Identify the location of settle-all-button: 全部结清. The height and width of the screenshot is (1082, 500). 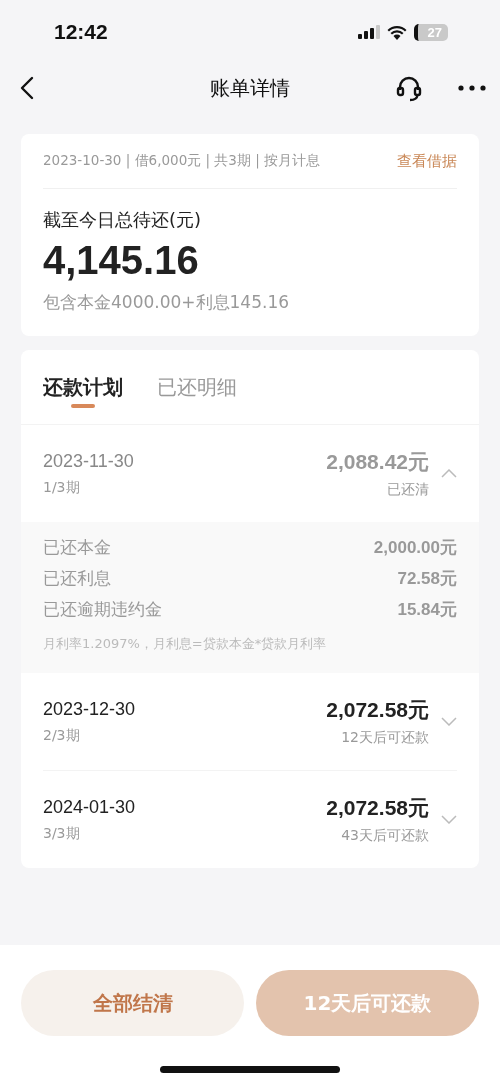
(132, 1003).